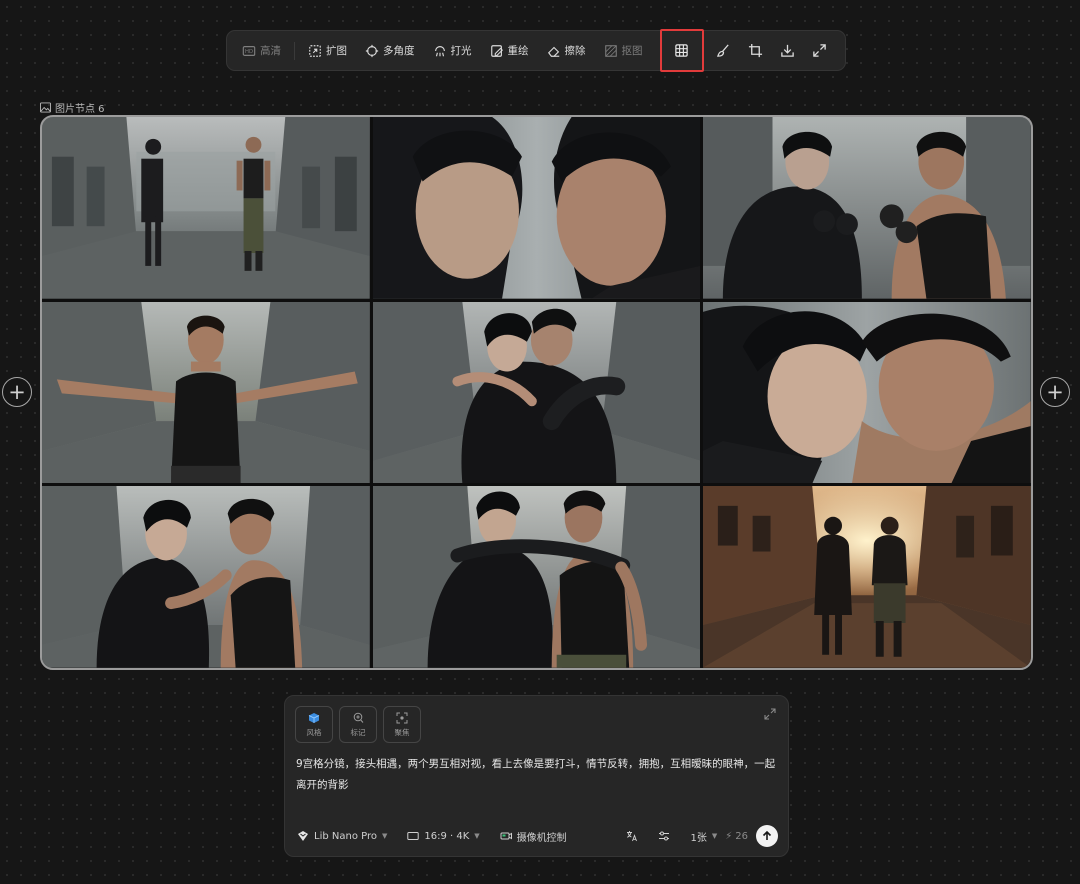 Image resolution: width=1080 pixels, height=884 pixels. I want to click on redraw-label: 重绘, so click(518, 51).